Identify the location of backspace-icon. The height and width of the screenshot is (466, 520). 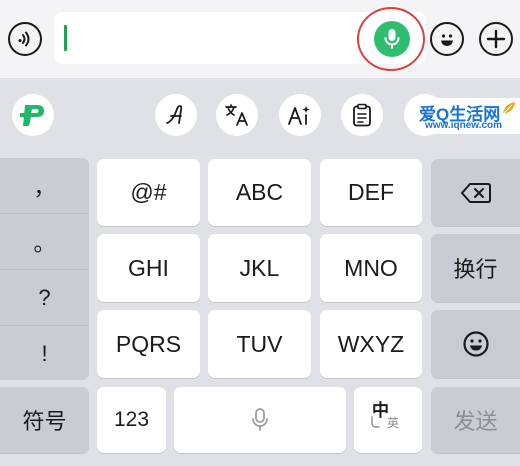
(475, 192).